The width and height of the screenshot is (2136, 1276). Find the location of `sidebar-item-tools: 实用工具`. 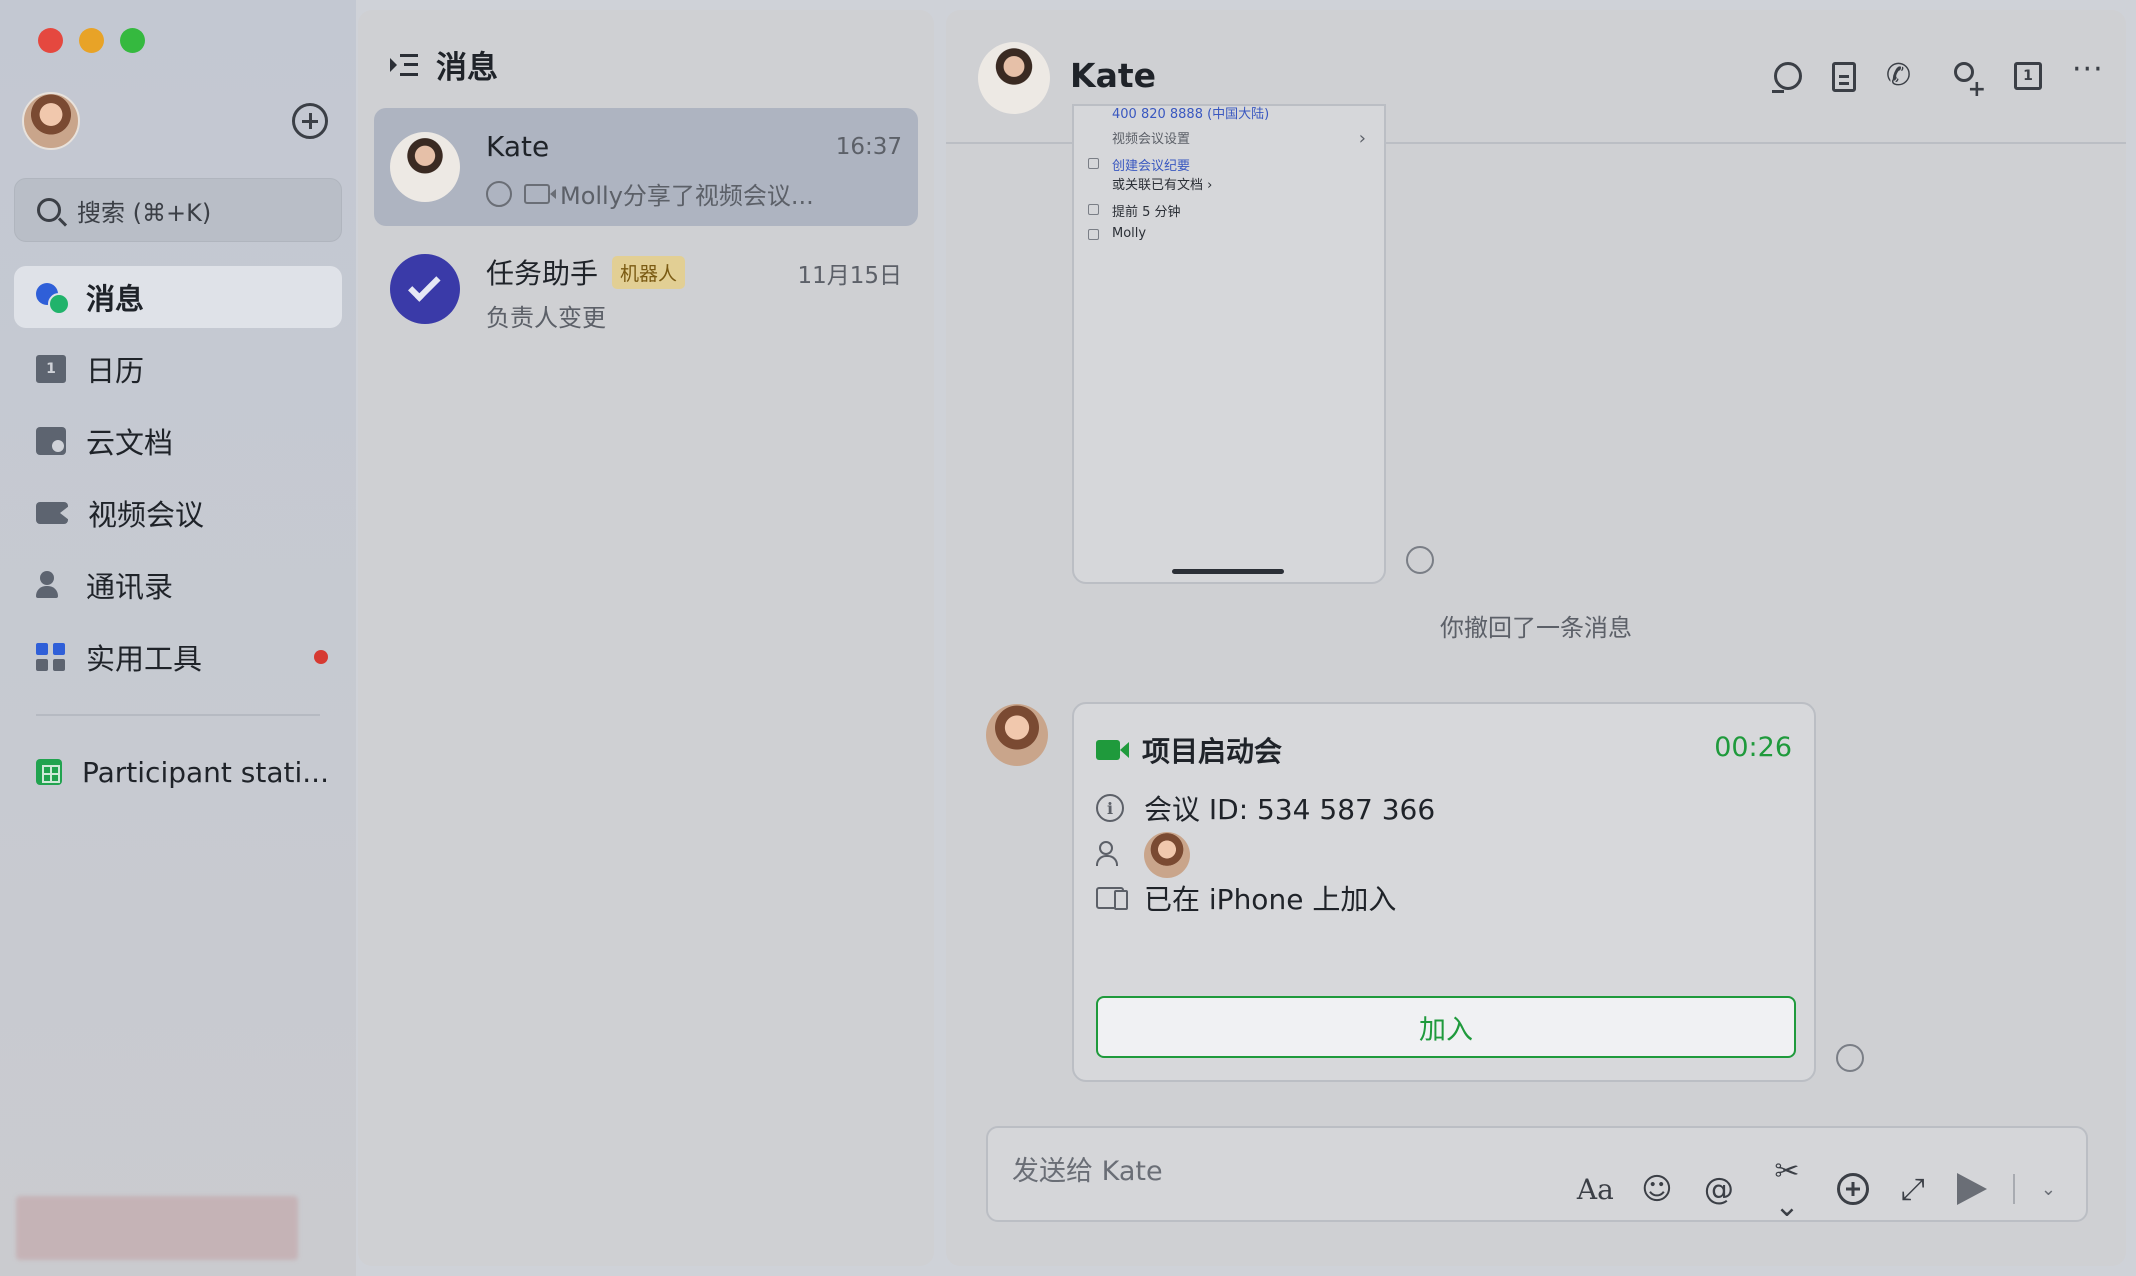

sidebar-item-tools: 实用工具 is located at coordinates (178, 657).